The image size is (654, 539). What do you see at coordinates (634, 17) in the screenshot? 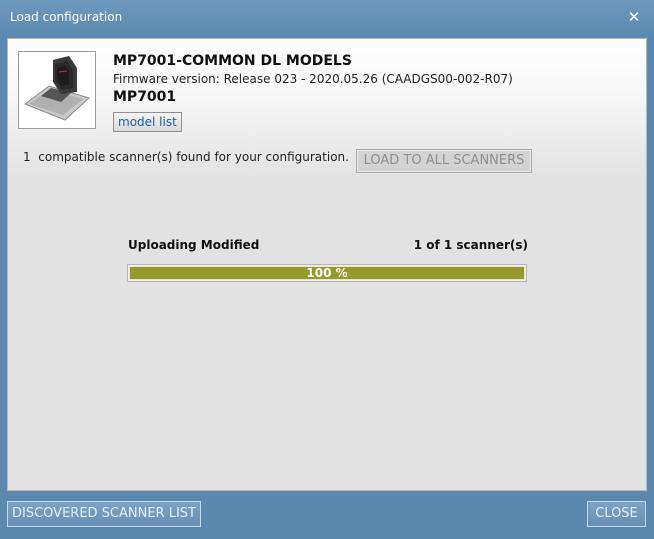
I see `close-icon: ✕` at bounding box center [634, 17].